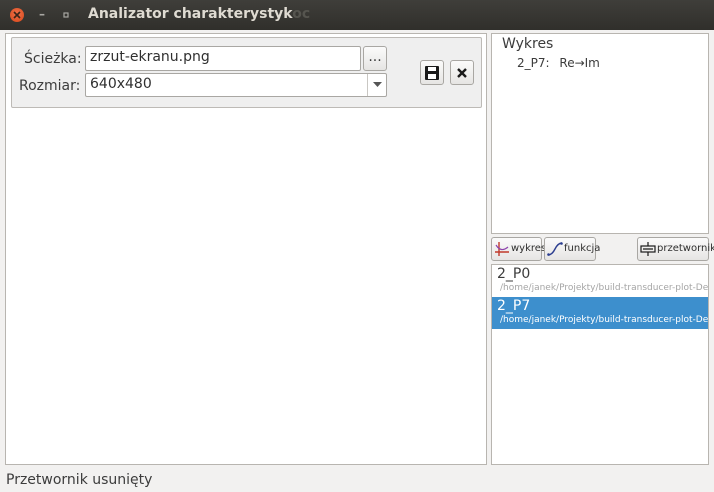 The height and width of the screenshot is (492, 714). Describe the element at coordinates (555, 249) in the screenshot. I see `function-curve-icon` at that location.